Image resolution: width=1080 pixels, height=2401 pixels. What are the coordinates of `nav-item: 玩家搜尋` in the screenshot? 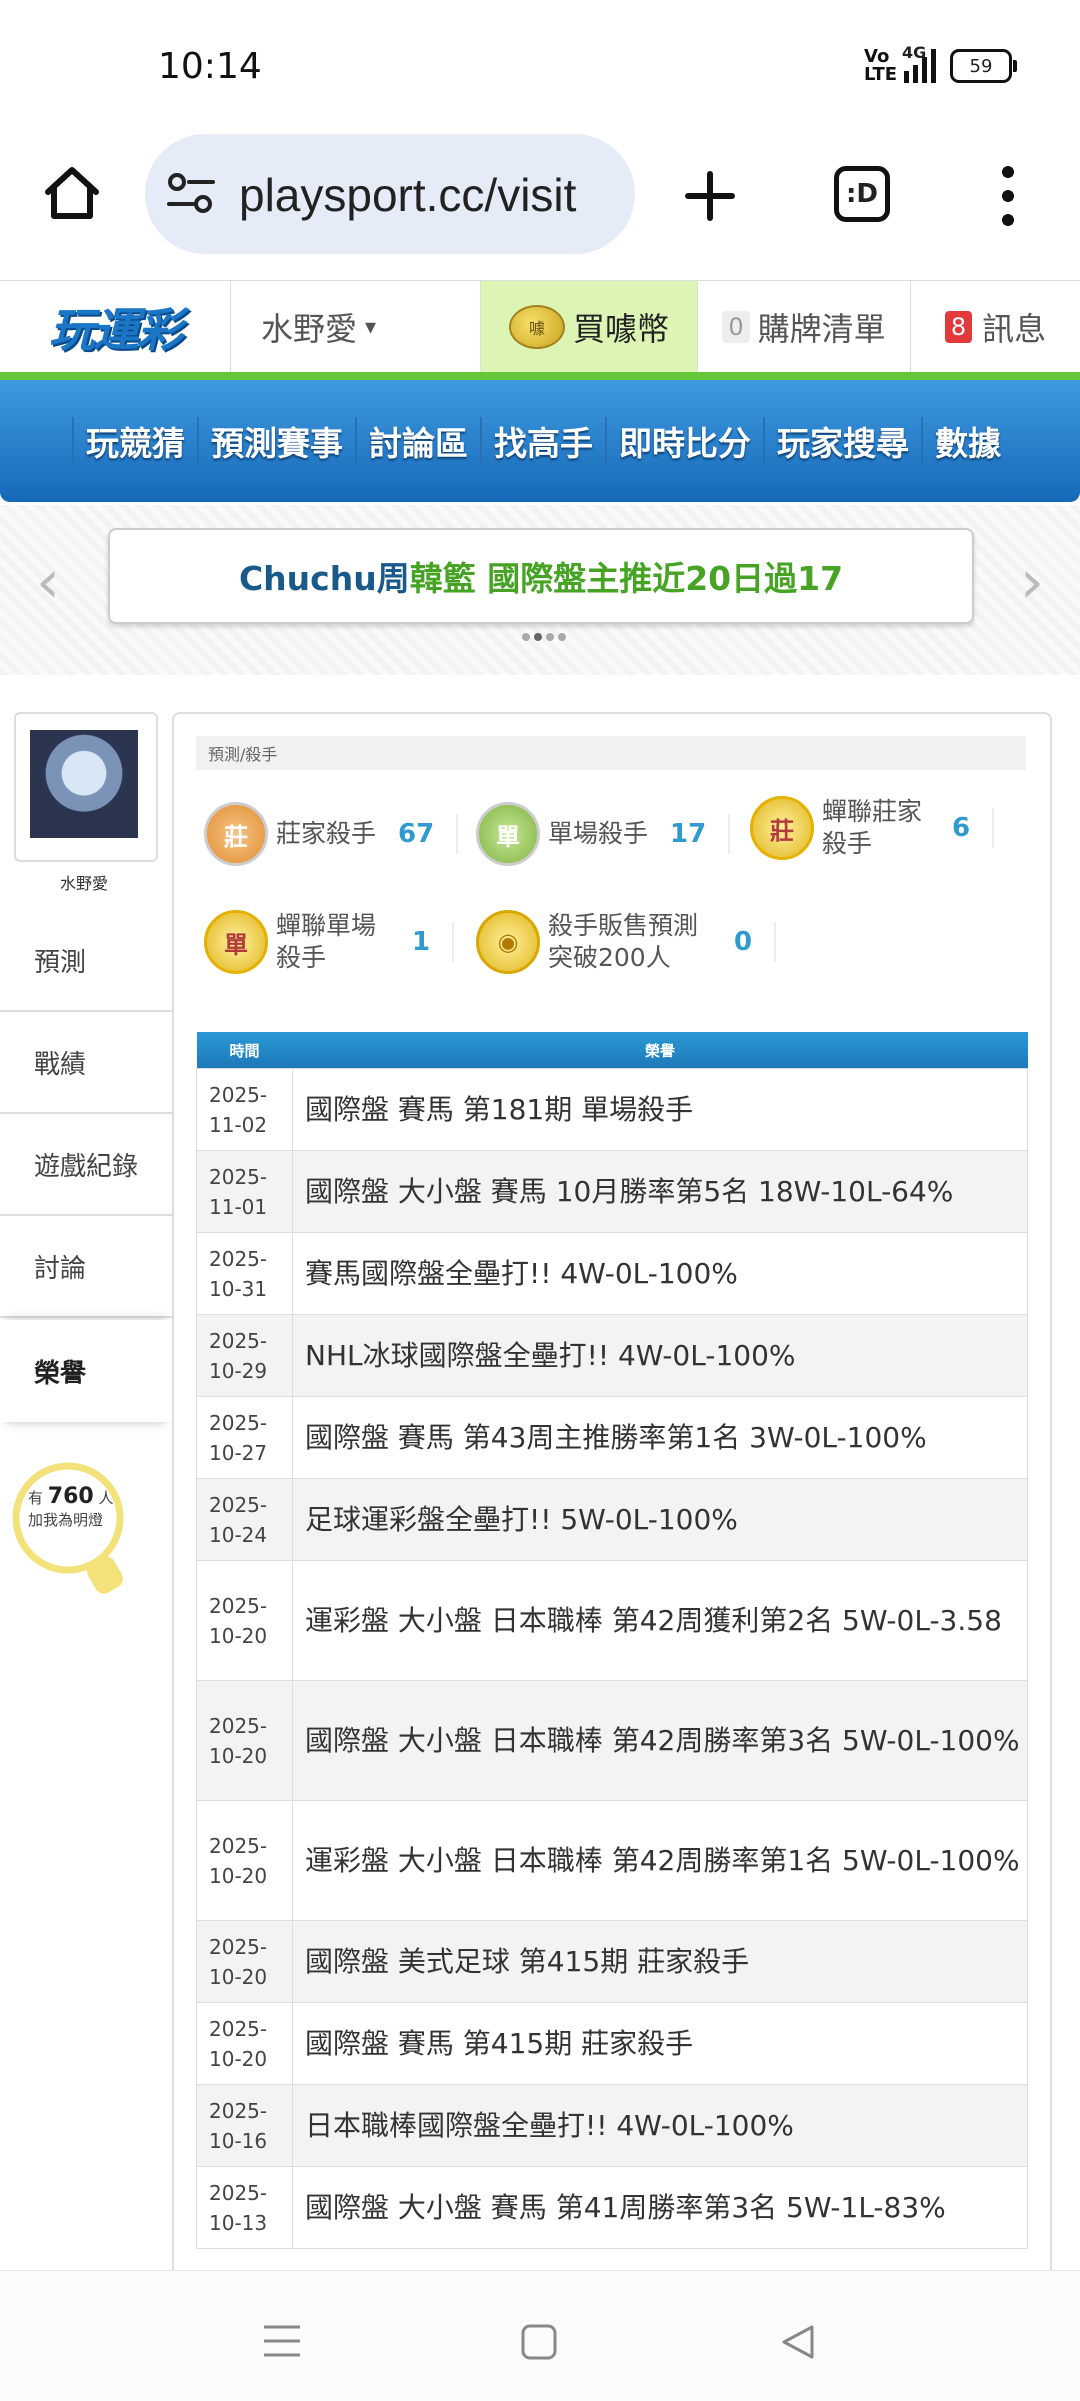 It's located at (842, 441).